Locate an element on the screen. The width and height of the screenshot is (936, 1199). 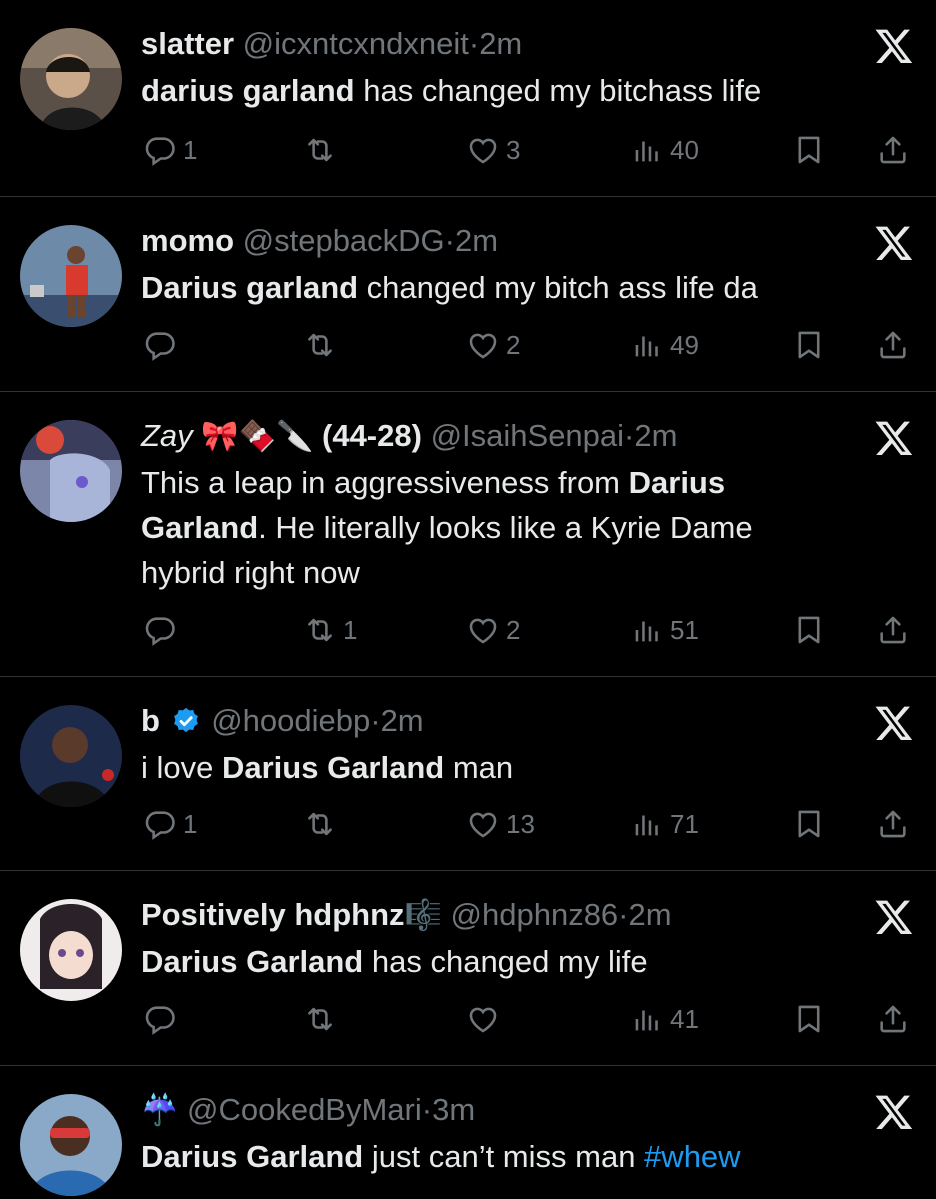
like-button: 13 is located at coordinates (500, 824).